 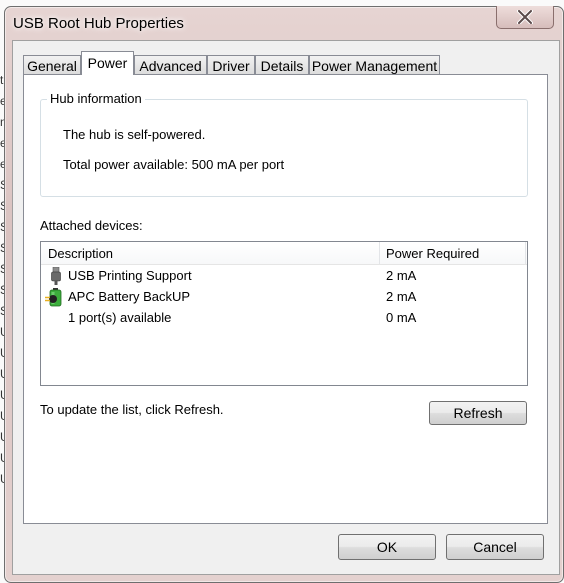 I want to click on hub-information-title: Hub information, so click(x=96, y=98).